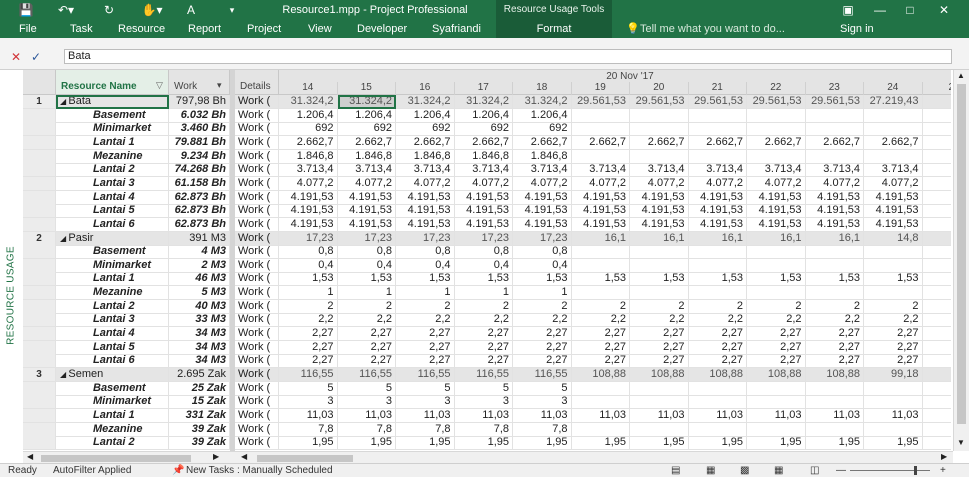  Describe the element at coordinates (483, 265) in the screenshot. I see `work-value-cell: 0,4` at that location.